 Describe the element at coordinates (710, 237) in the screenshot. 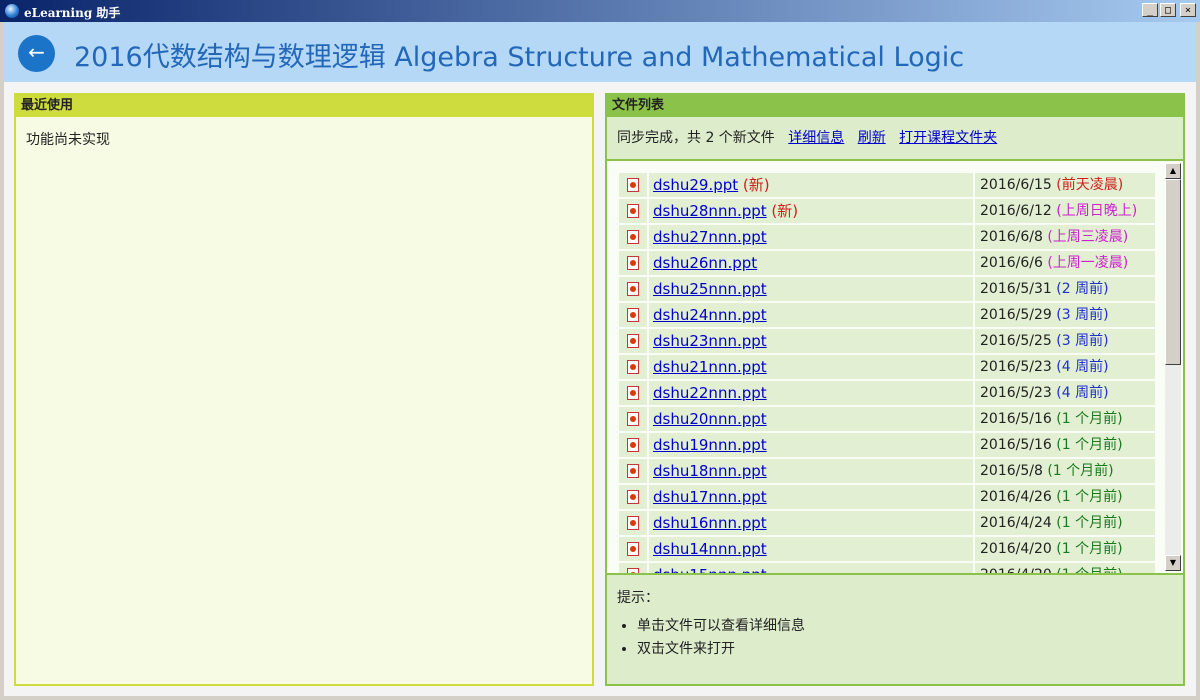

I see `file-name-link: dshu27nnn.ppt` at that location.